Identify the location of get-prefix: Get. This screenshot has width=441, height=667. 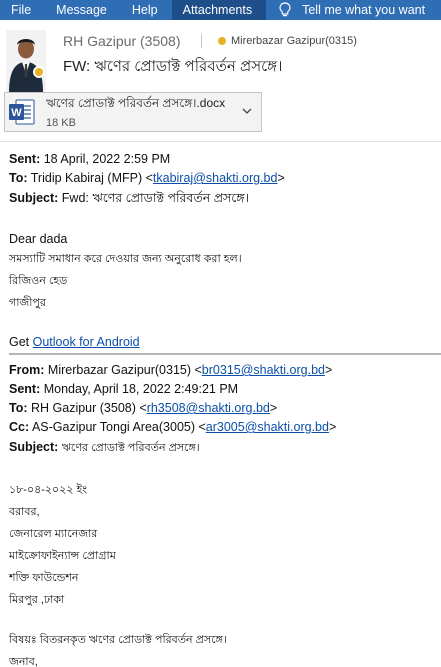
(21, 342).